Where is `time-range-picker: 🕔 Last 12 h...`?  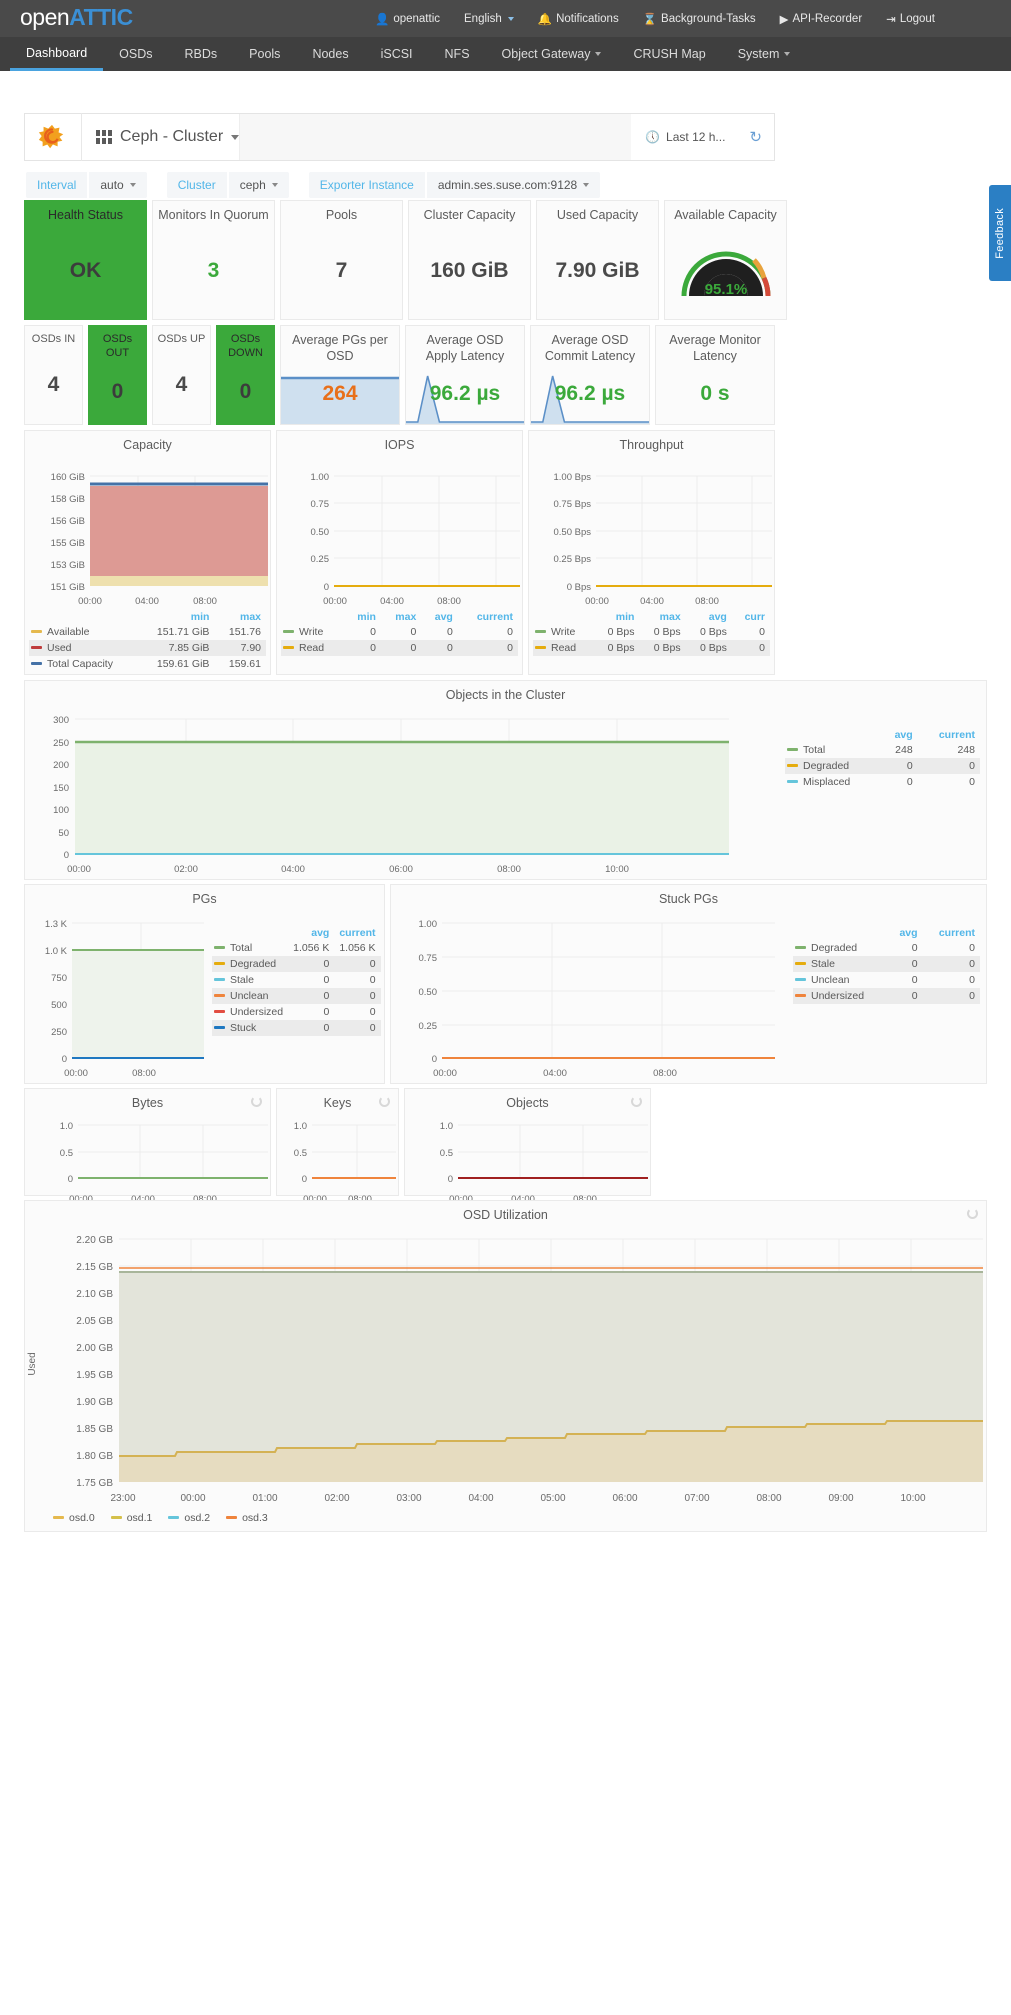
time-range-picker: 🕔 Last 12 h... is located at coordinates (685, 137).